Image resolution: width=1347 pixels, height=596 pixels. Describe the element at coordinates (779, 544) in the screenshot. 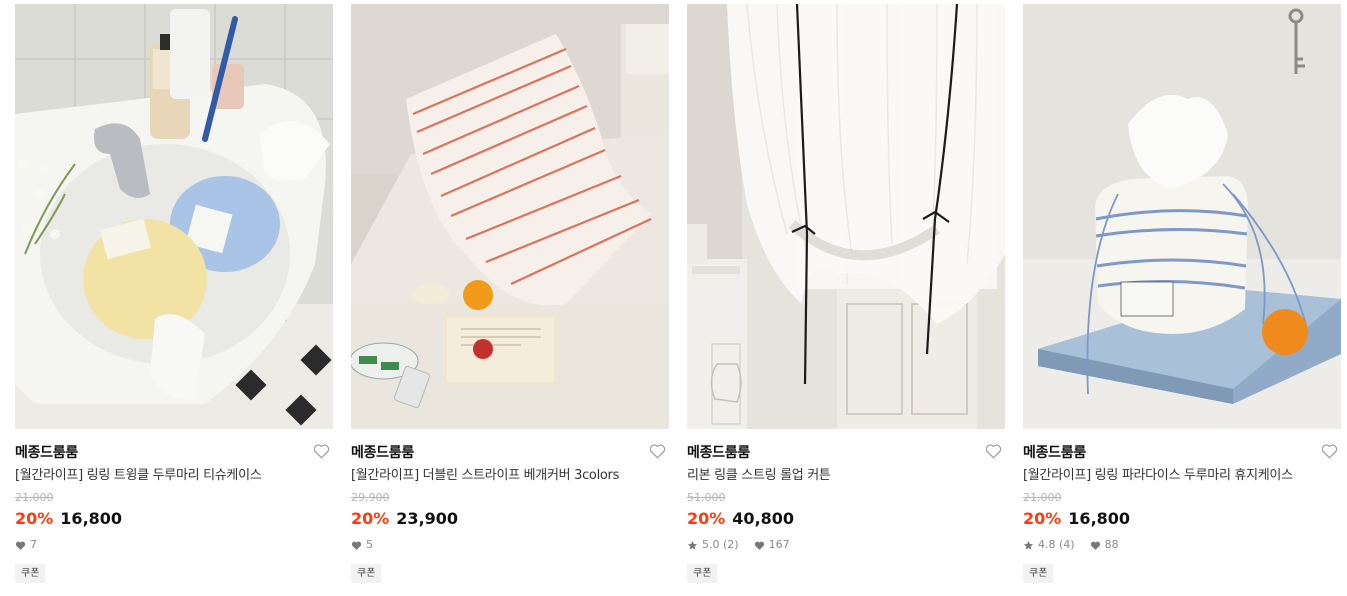

I see `like-count: 167` at that location.